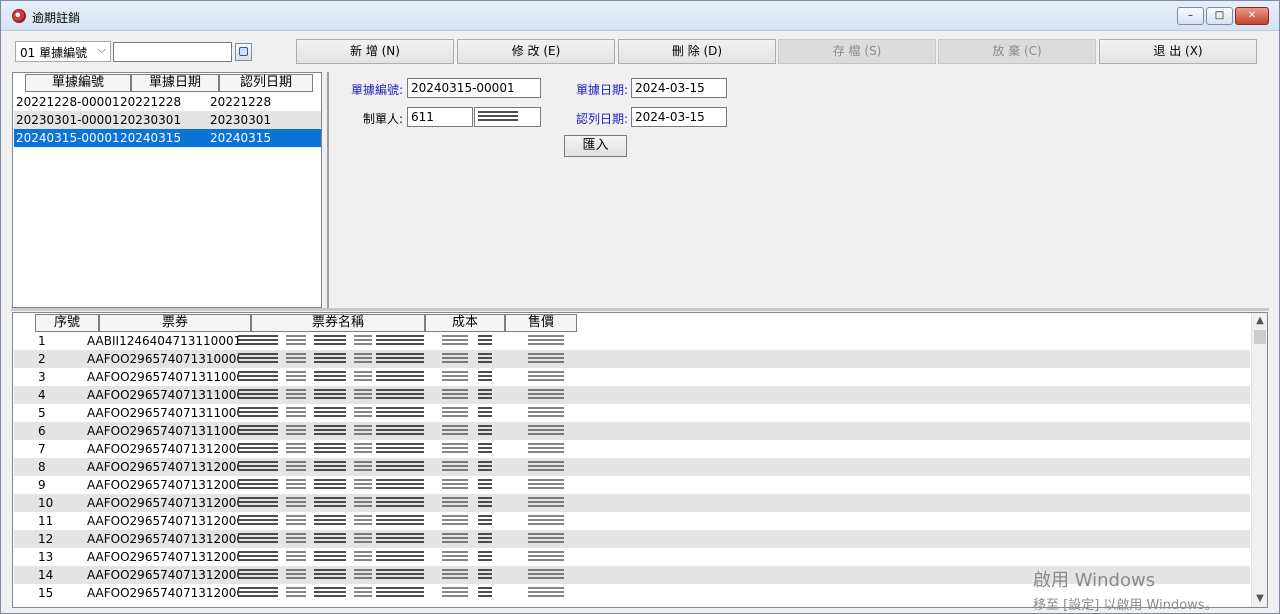 This screenshot has height=614, width=1280. Describe the element at coordinates (632, 539) in the screenshot. I see `table-row: 12 AAFOO29657407131200018` at that location.